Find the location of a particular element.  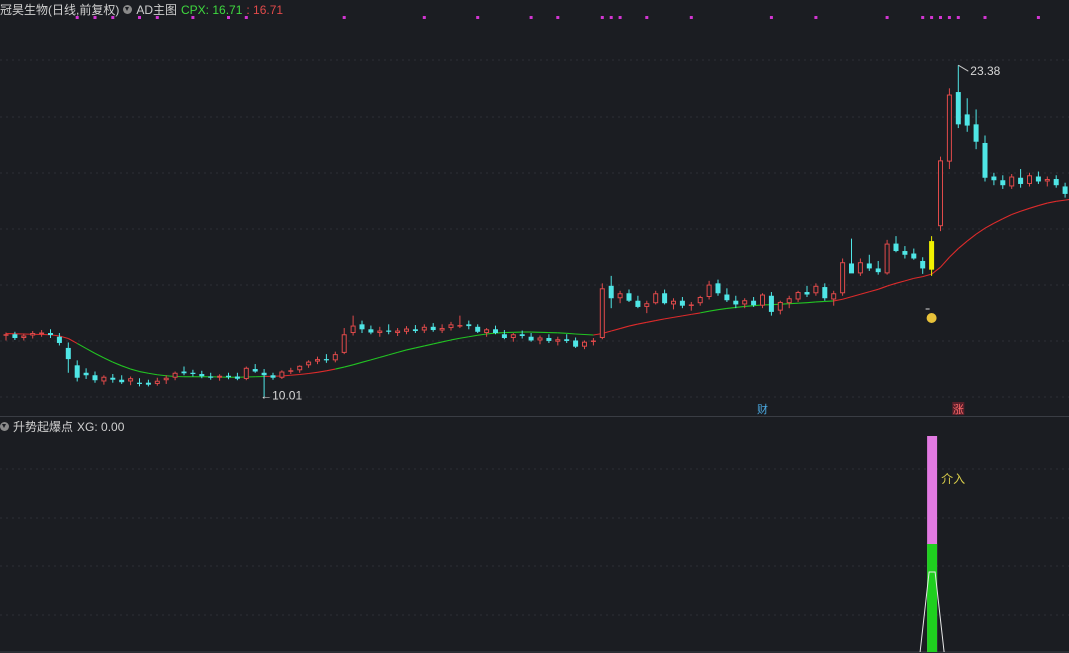

indicator-panel: 介入 is located at coordinates (942, 544).